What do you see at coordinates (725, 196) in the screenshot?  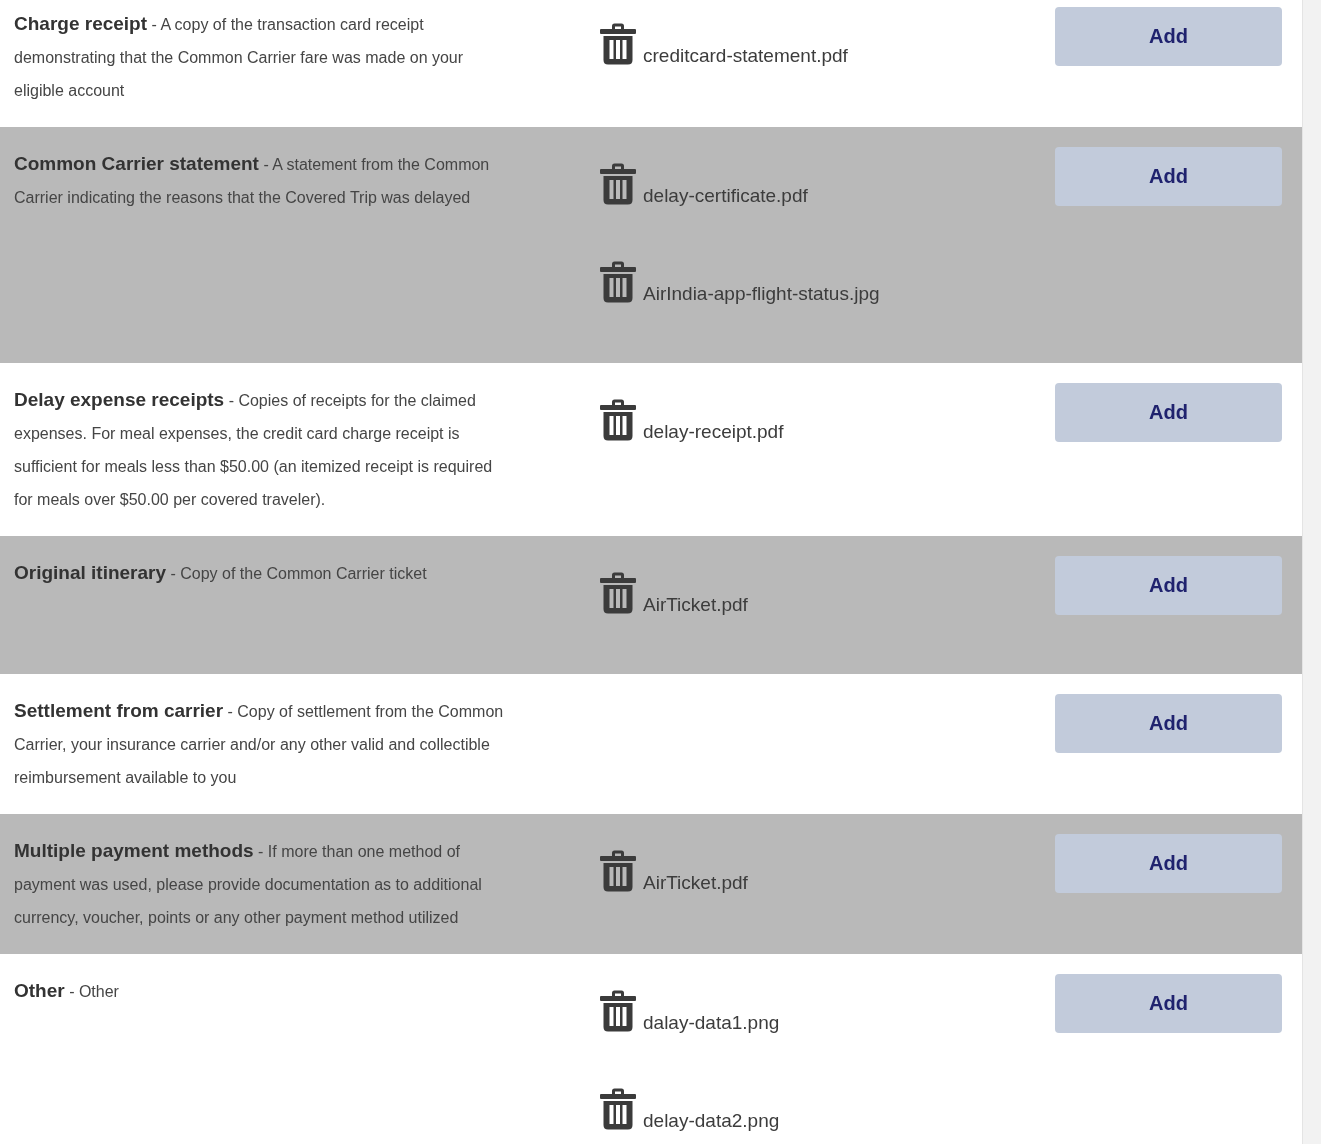 I see `file-name: delay-certificate.pdf` at bounding box center [725, 196].